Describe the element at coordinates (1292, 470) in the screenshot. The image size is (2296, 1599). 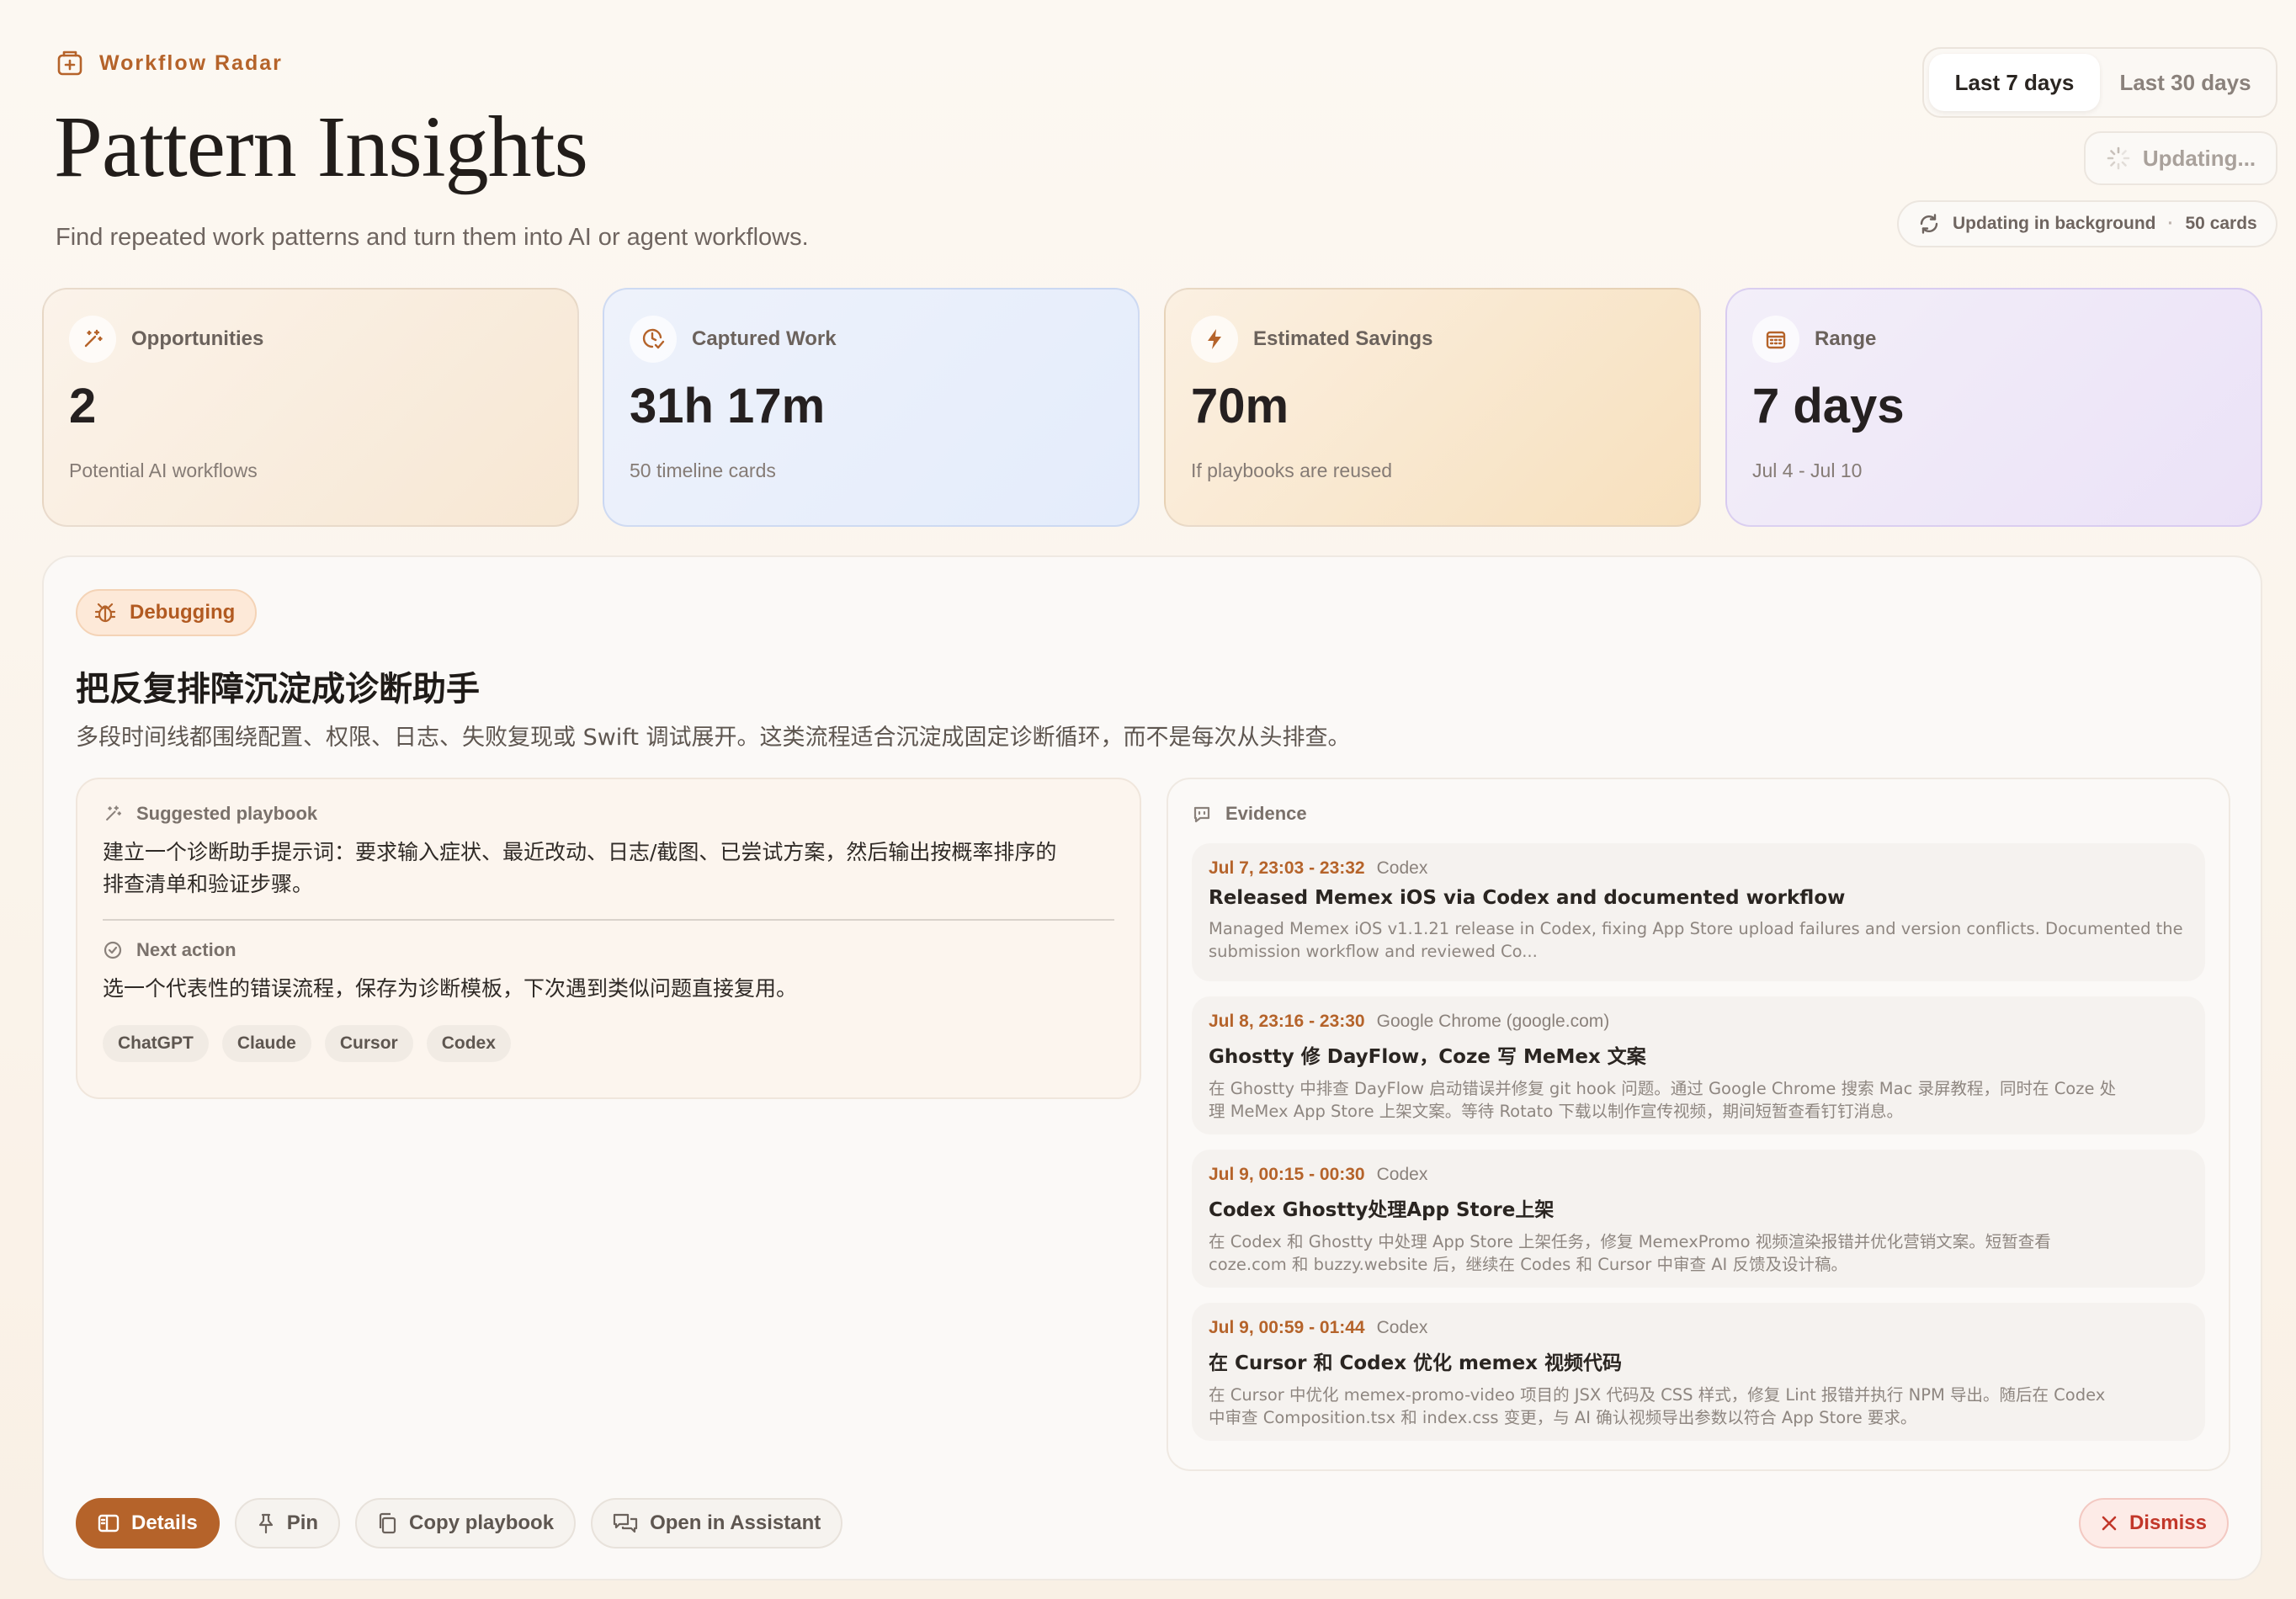
I see `stat-caption: If playbooks are reused` at that location.